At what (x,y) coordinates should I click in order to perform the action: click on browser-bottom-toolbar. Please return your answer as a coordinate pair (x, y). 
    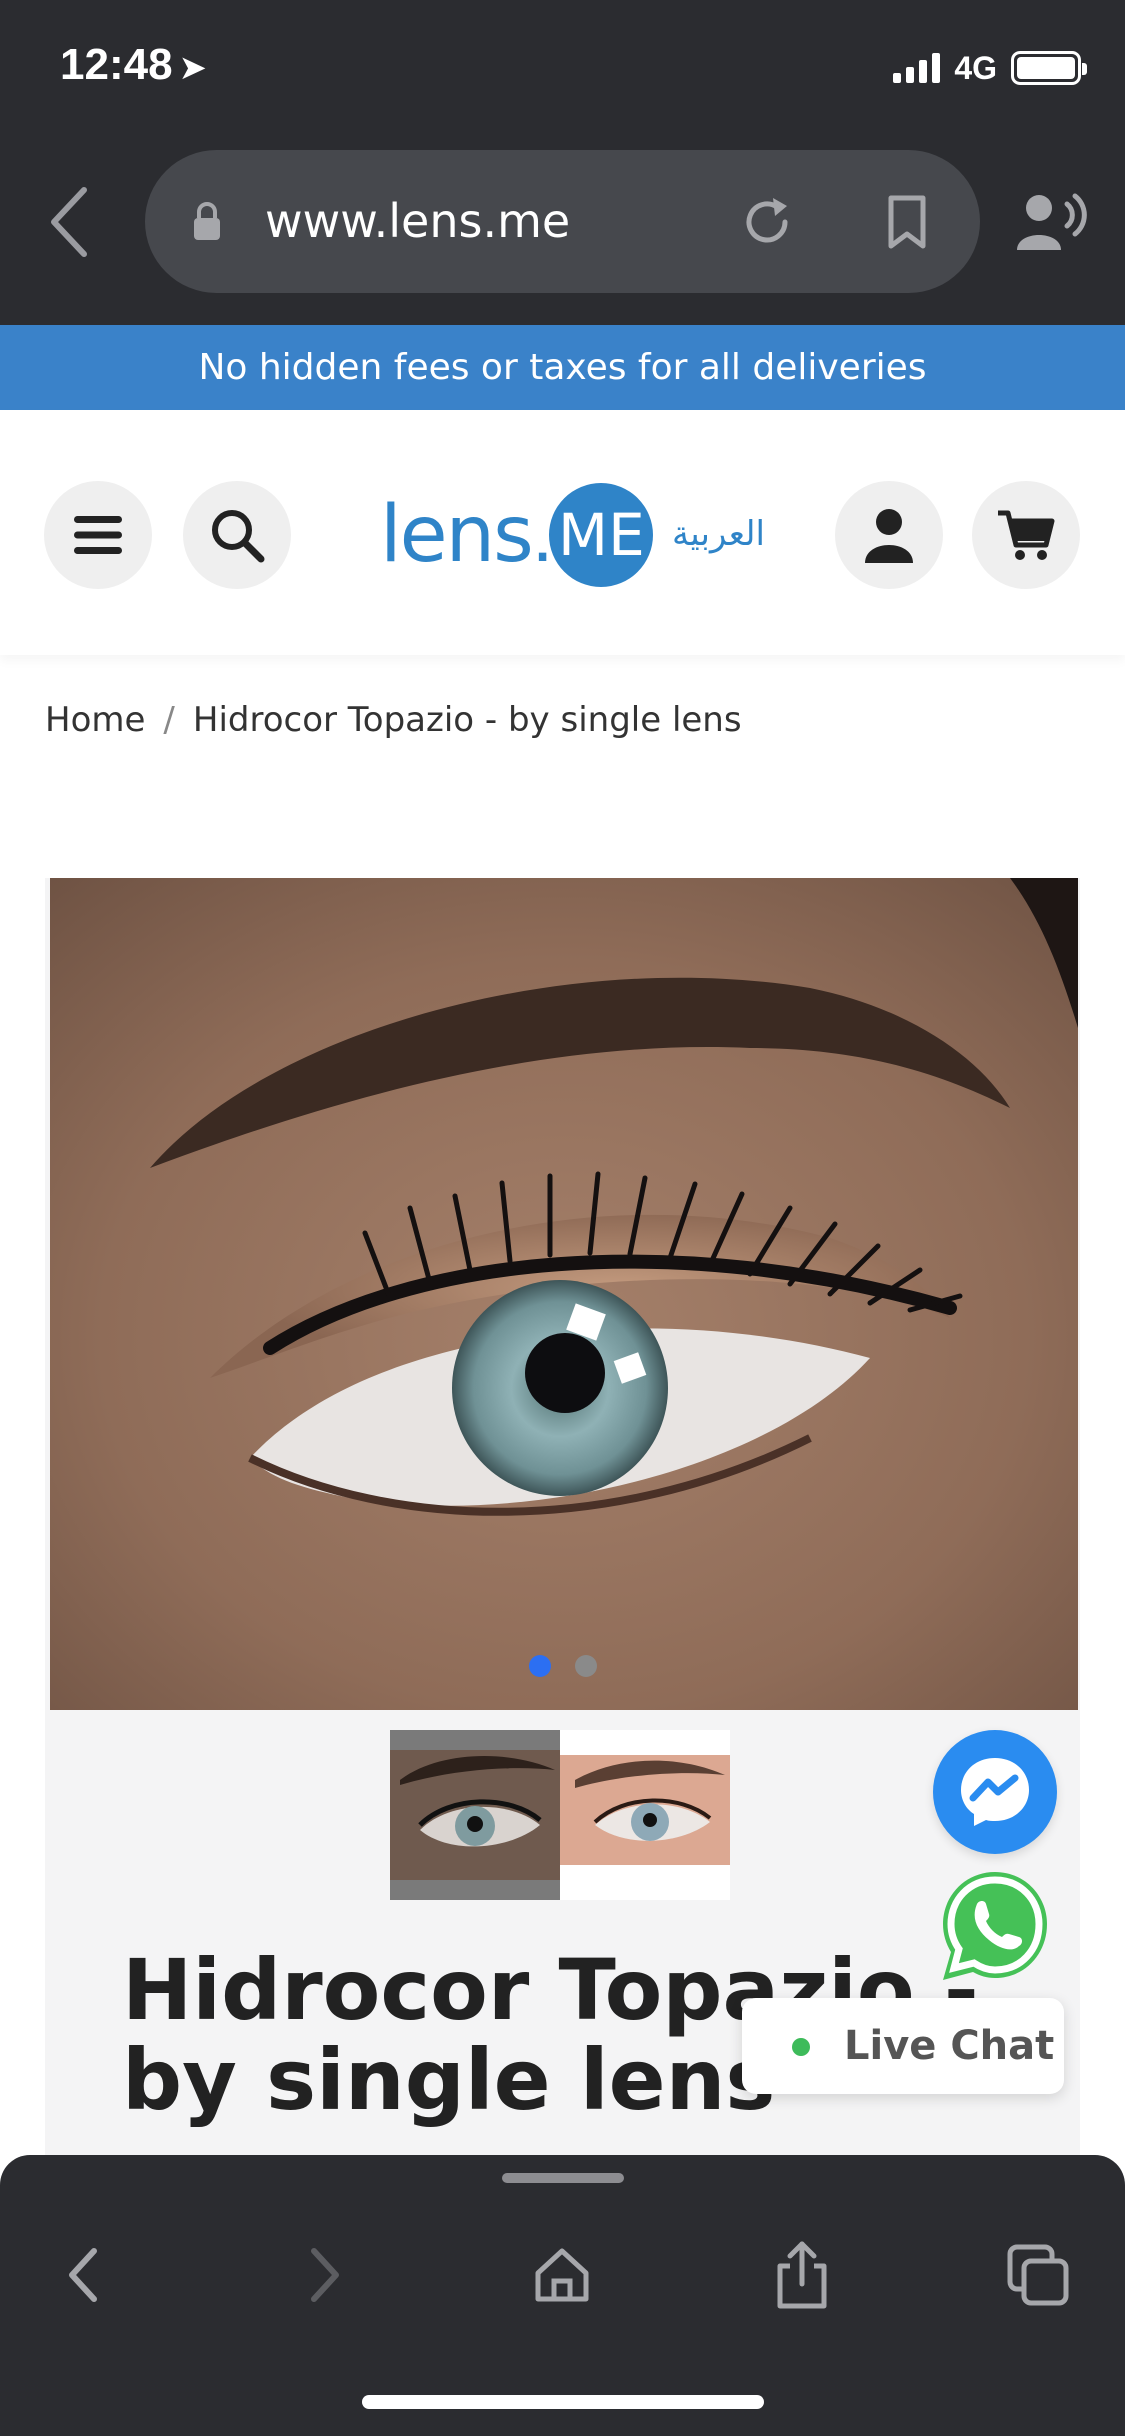
    Looking at the image, I should click on (562, 2295).